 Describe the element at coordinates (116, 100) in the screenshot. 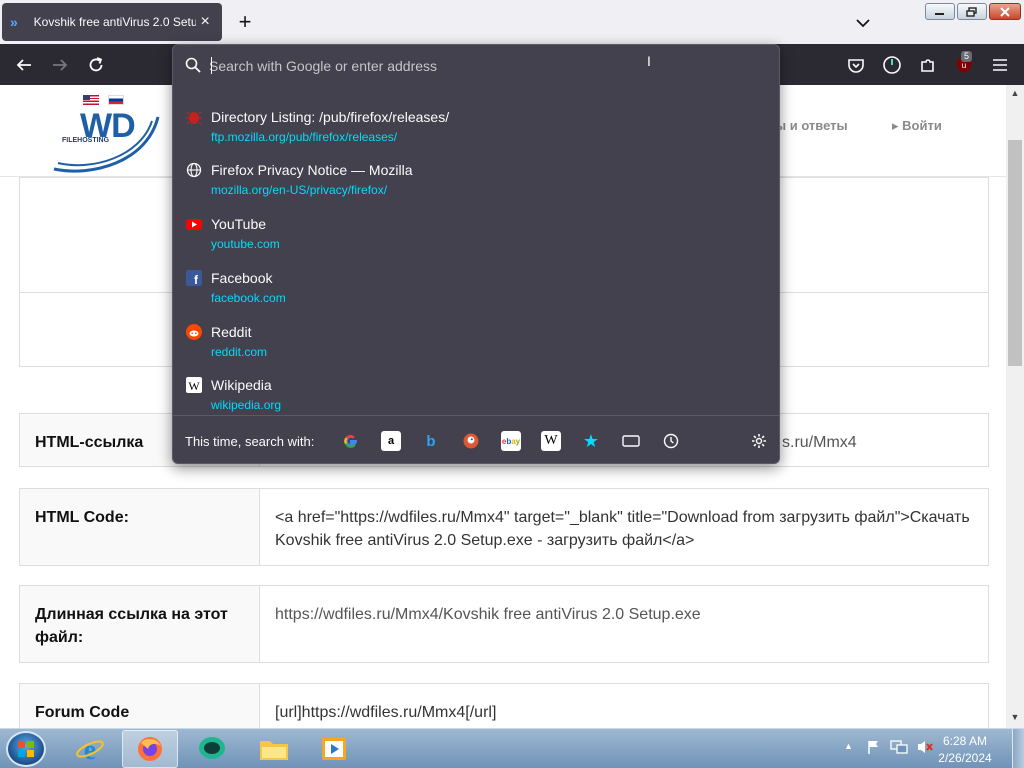

I see `flag-ru-icon` at that location.